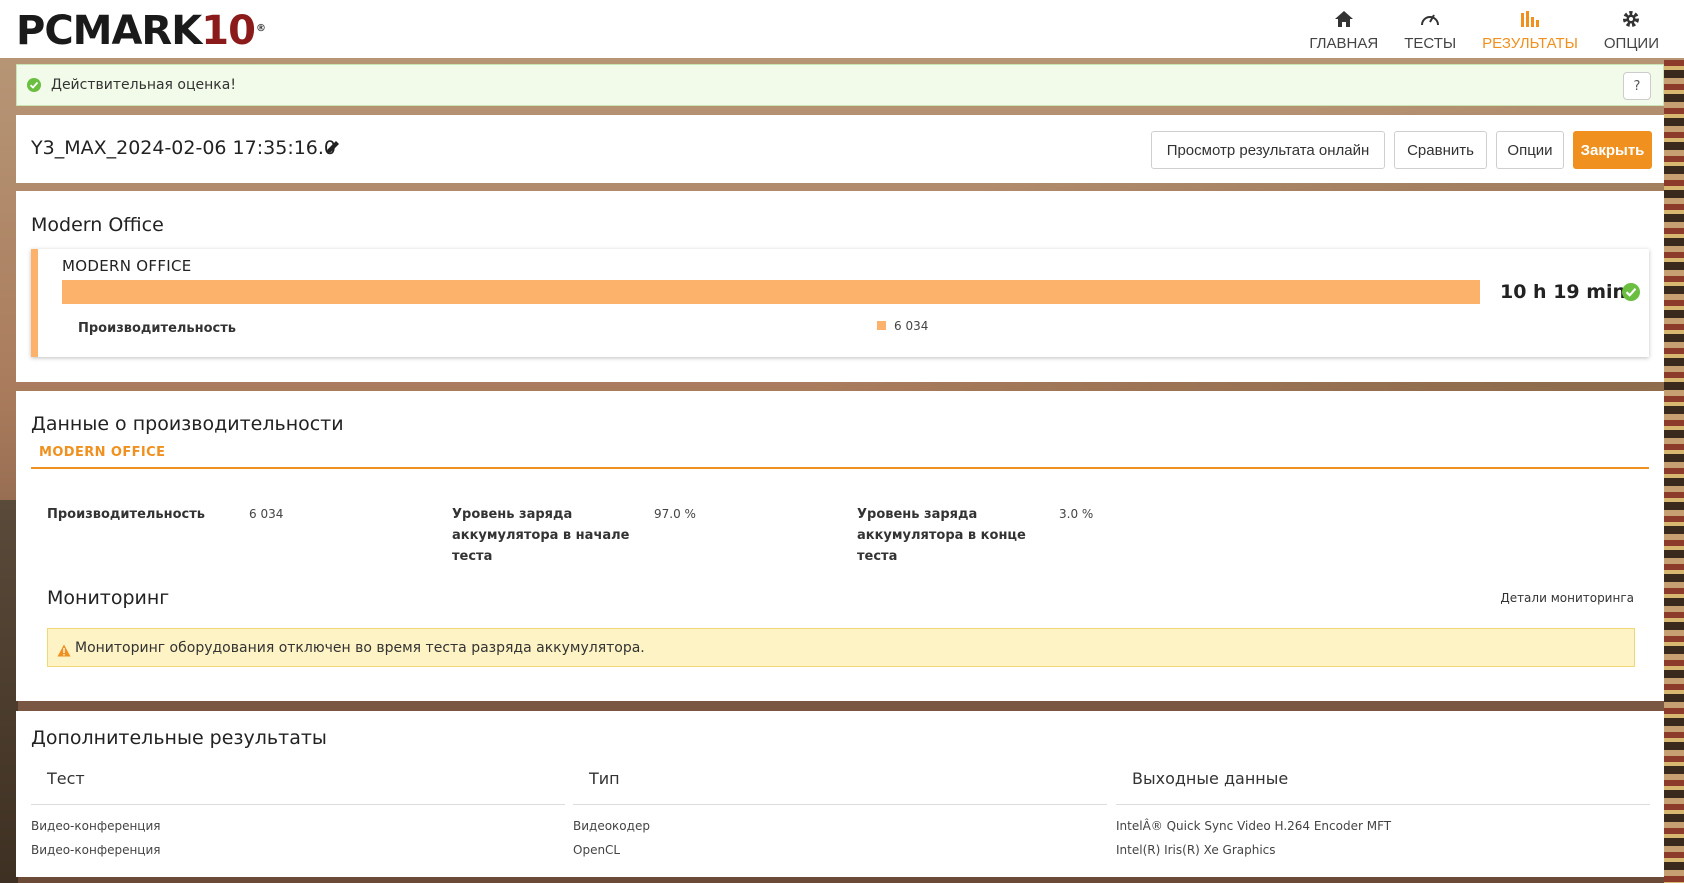  I want to click on table-cell: Intel(R) Iris(R) Xe Graphics, so click(1196, 850).